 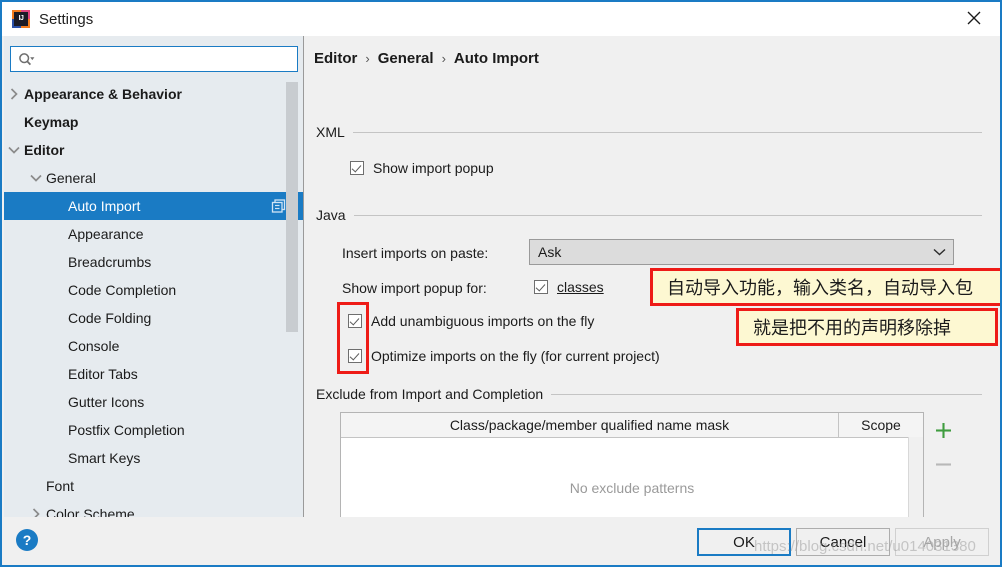 I want to click on help-icon: ?, so click(x=27, y=540).